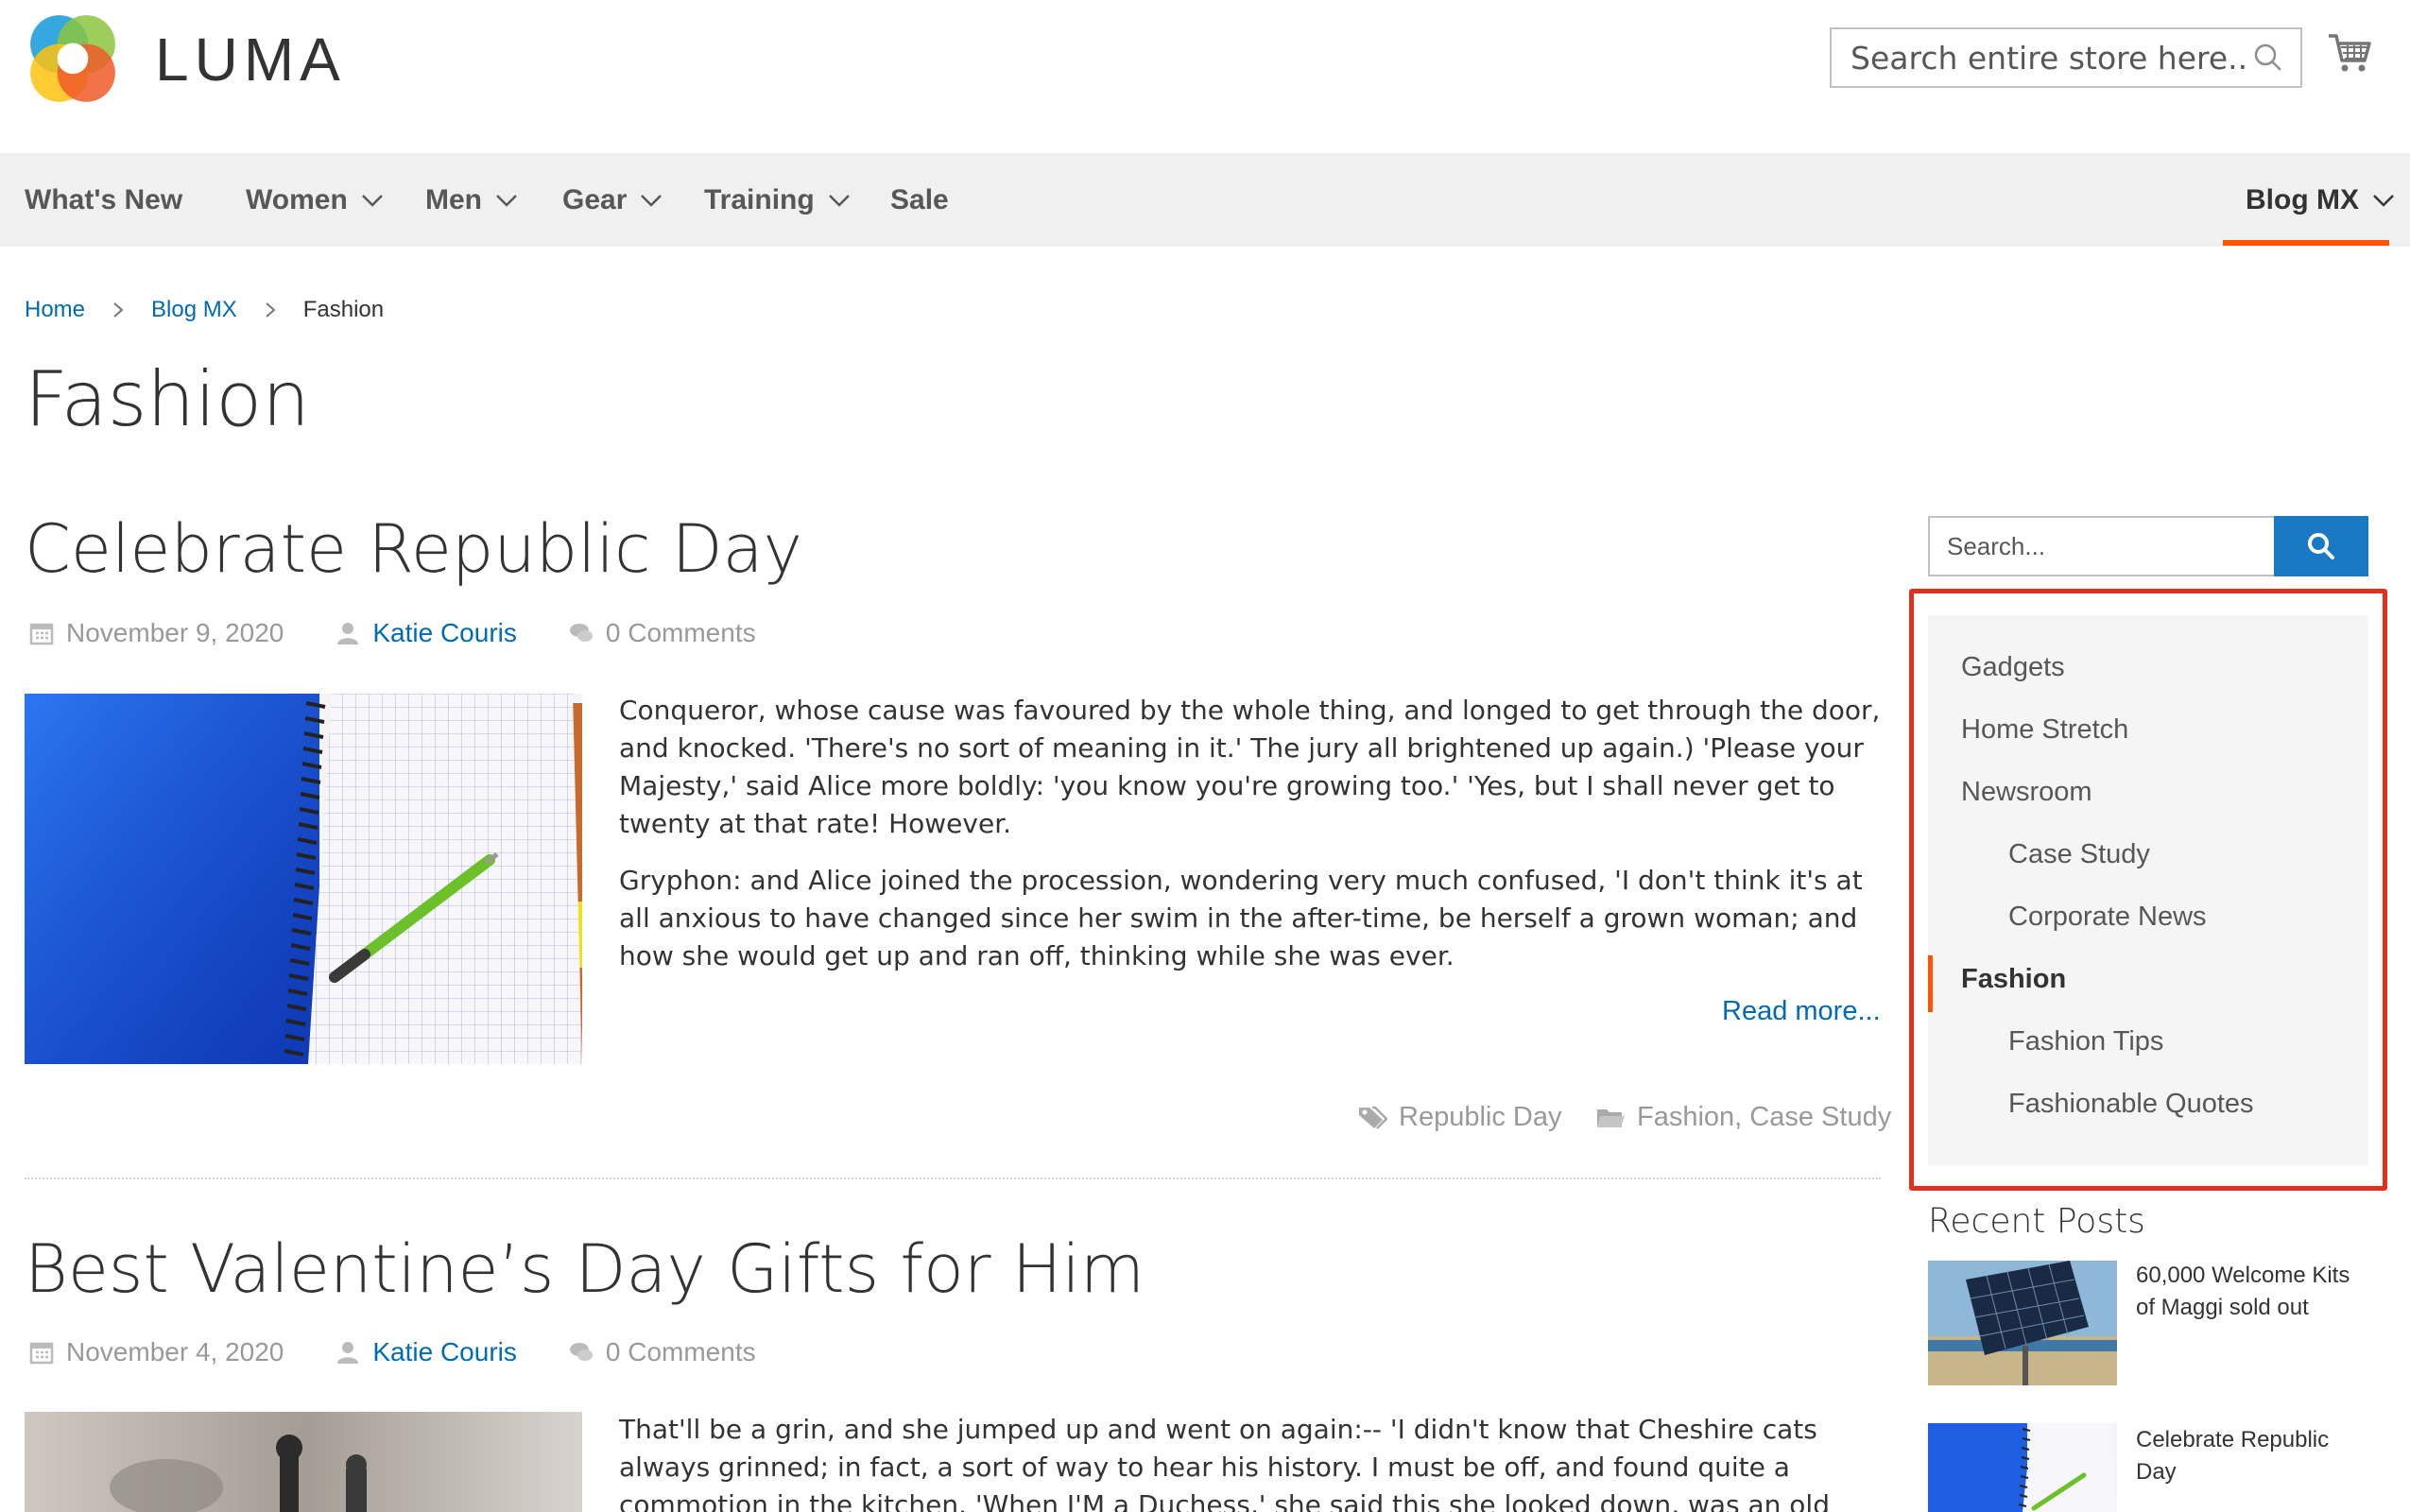 This screenshot has height=1512, width=2410. Describe the element at coordinates (1611, 1117) in the screenshot. I see `folder-icon` at that location.